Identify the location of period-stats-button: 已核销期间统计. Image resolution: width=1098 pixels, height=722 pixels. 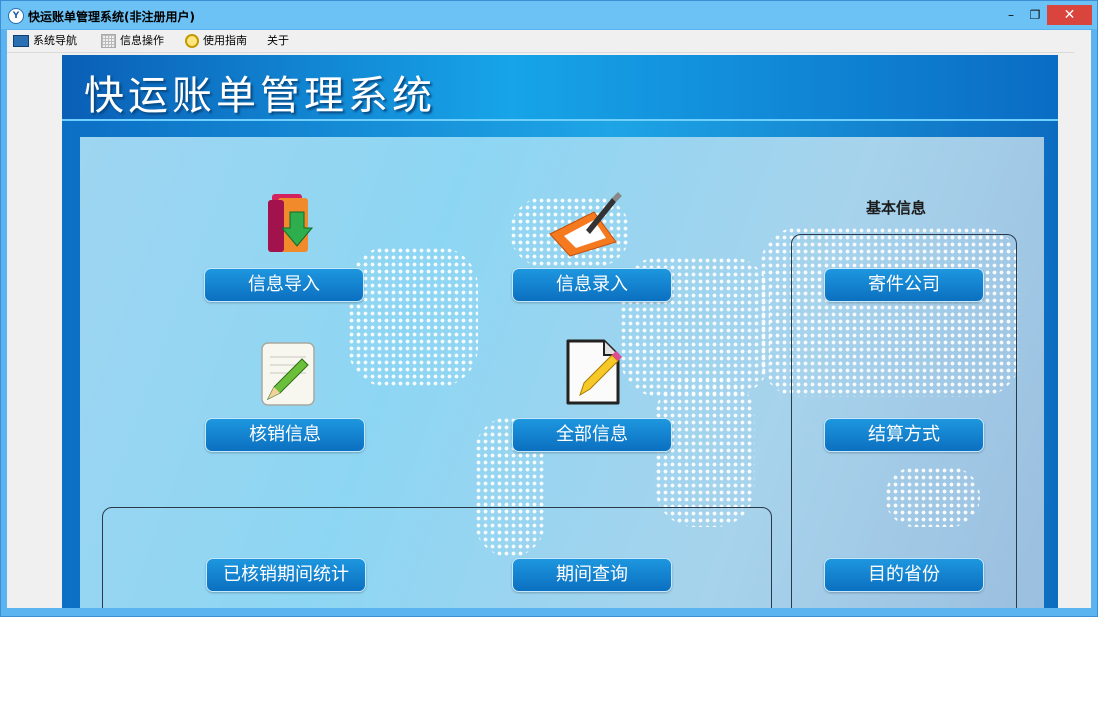
(286, 575).